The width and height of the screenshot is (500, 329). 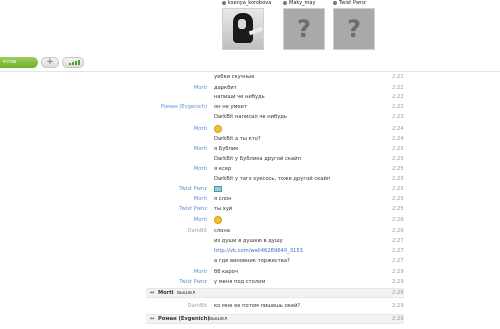 What do you see at coordinates (250, 220) in the screenshot?
I see `chat-message: Morti 2:26` at bounding box center [250, 220].